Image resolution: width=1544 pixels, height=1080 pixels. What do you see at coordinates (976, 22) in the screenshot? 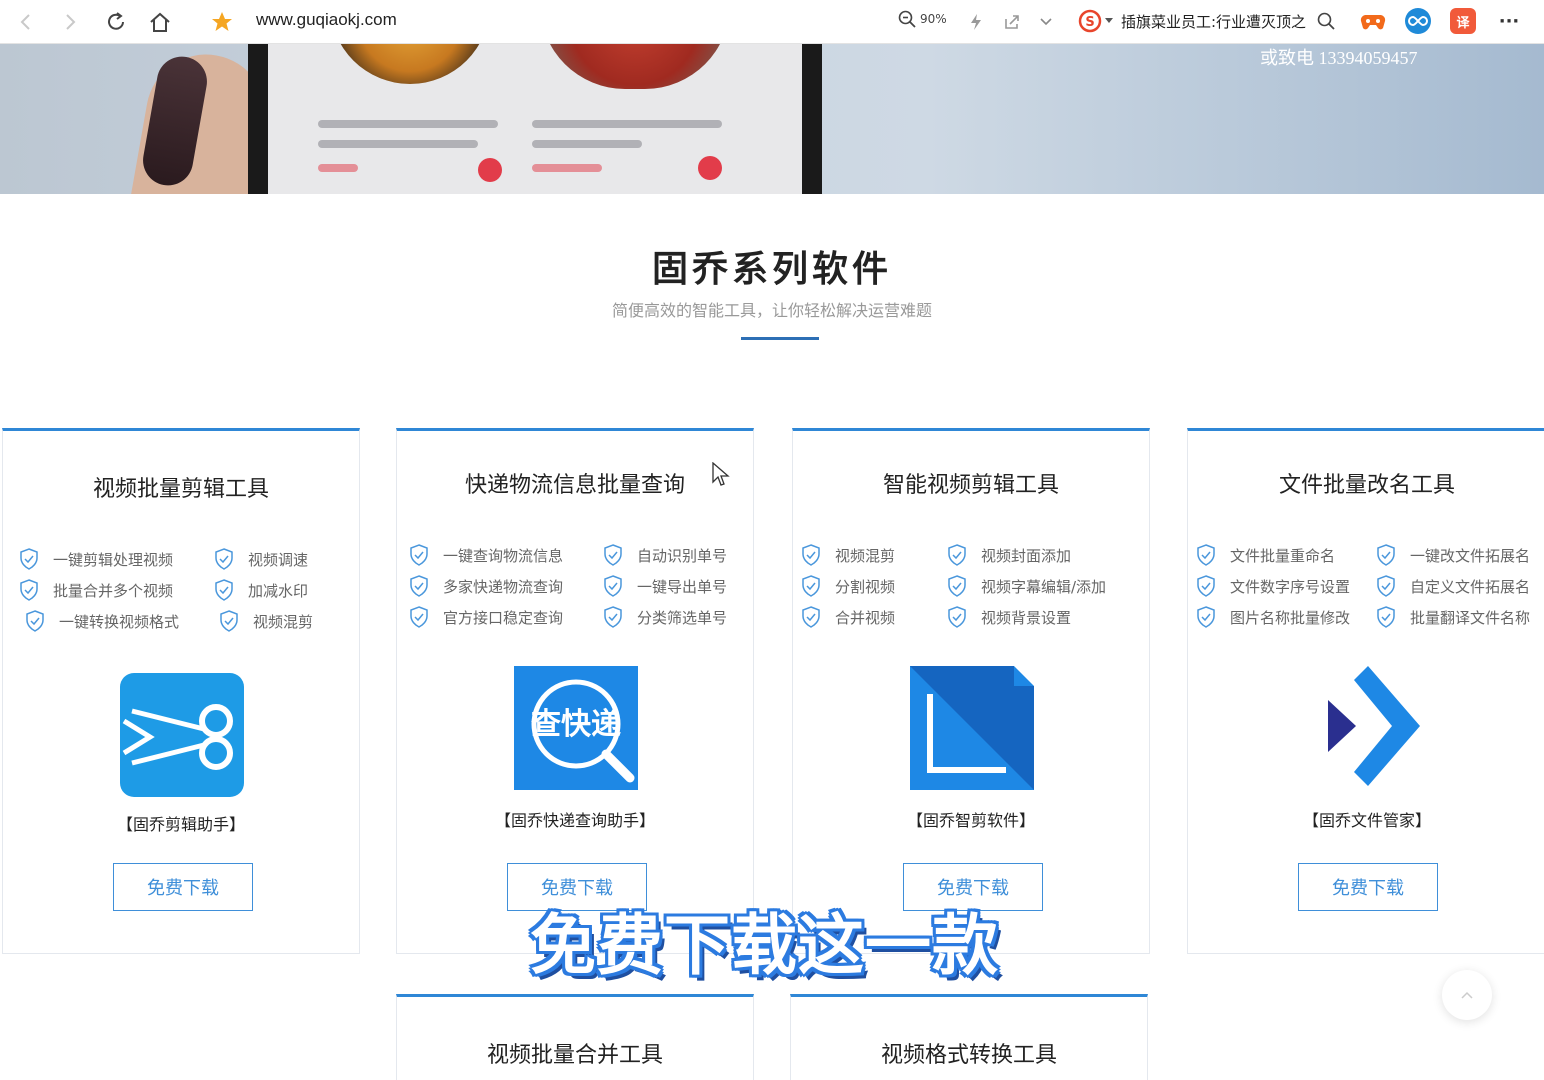
I see `lightning-icon` at bounding box center [976, 22].